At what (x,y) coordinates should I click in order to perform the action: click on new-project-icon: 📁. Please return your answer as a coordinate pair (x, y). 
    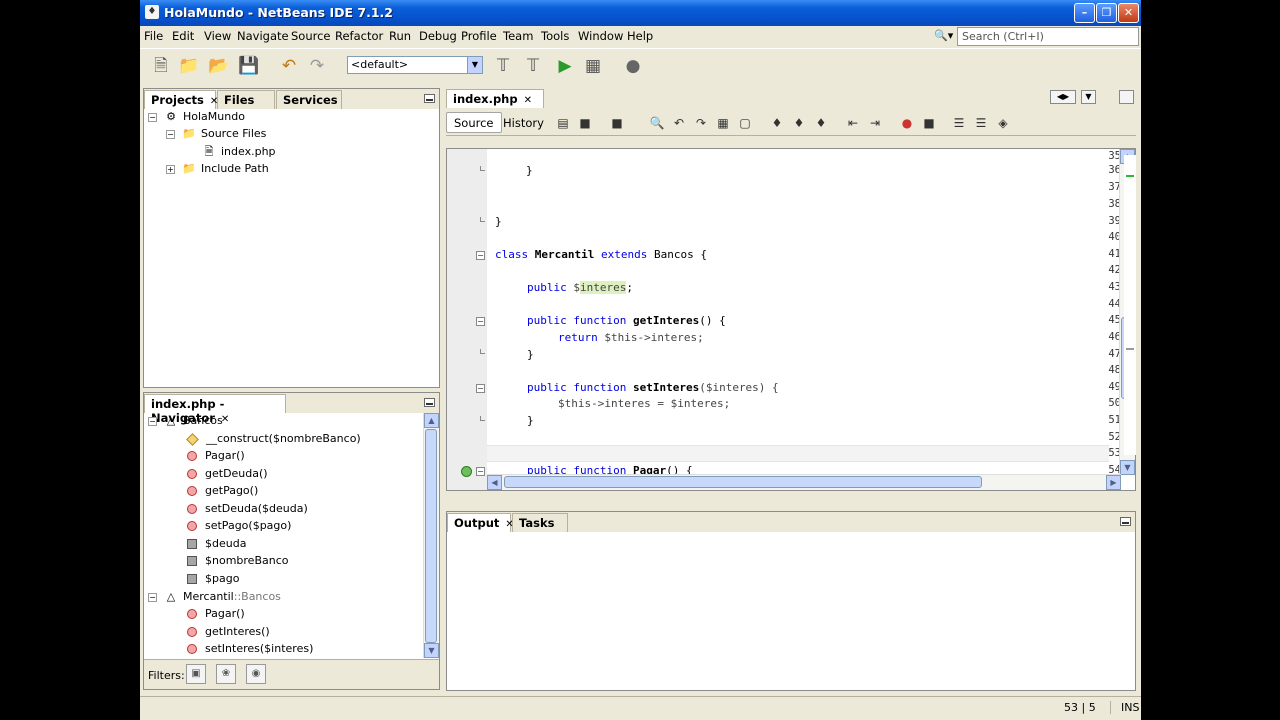
    Looking at the image, I should click on (189, 66).